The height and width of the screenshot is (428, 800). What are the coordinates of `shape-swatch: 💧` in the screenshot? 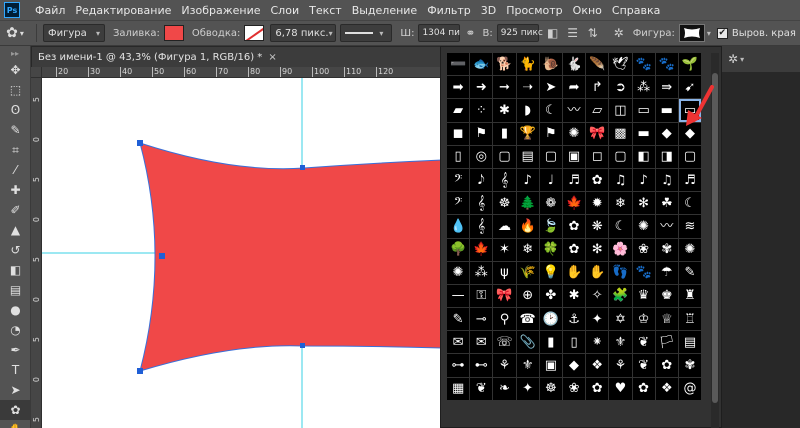 It's located at (458, 226).